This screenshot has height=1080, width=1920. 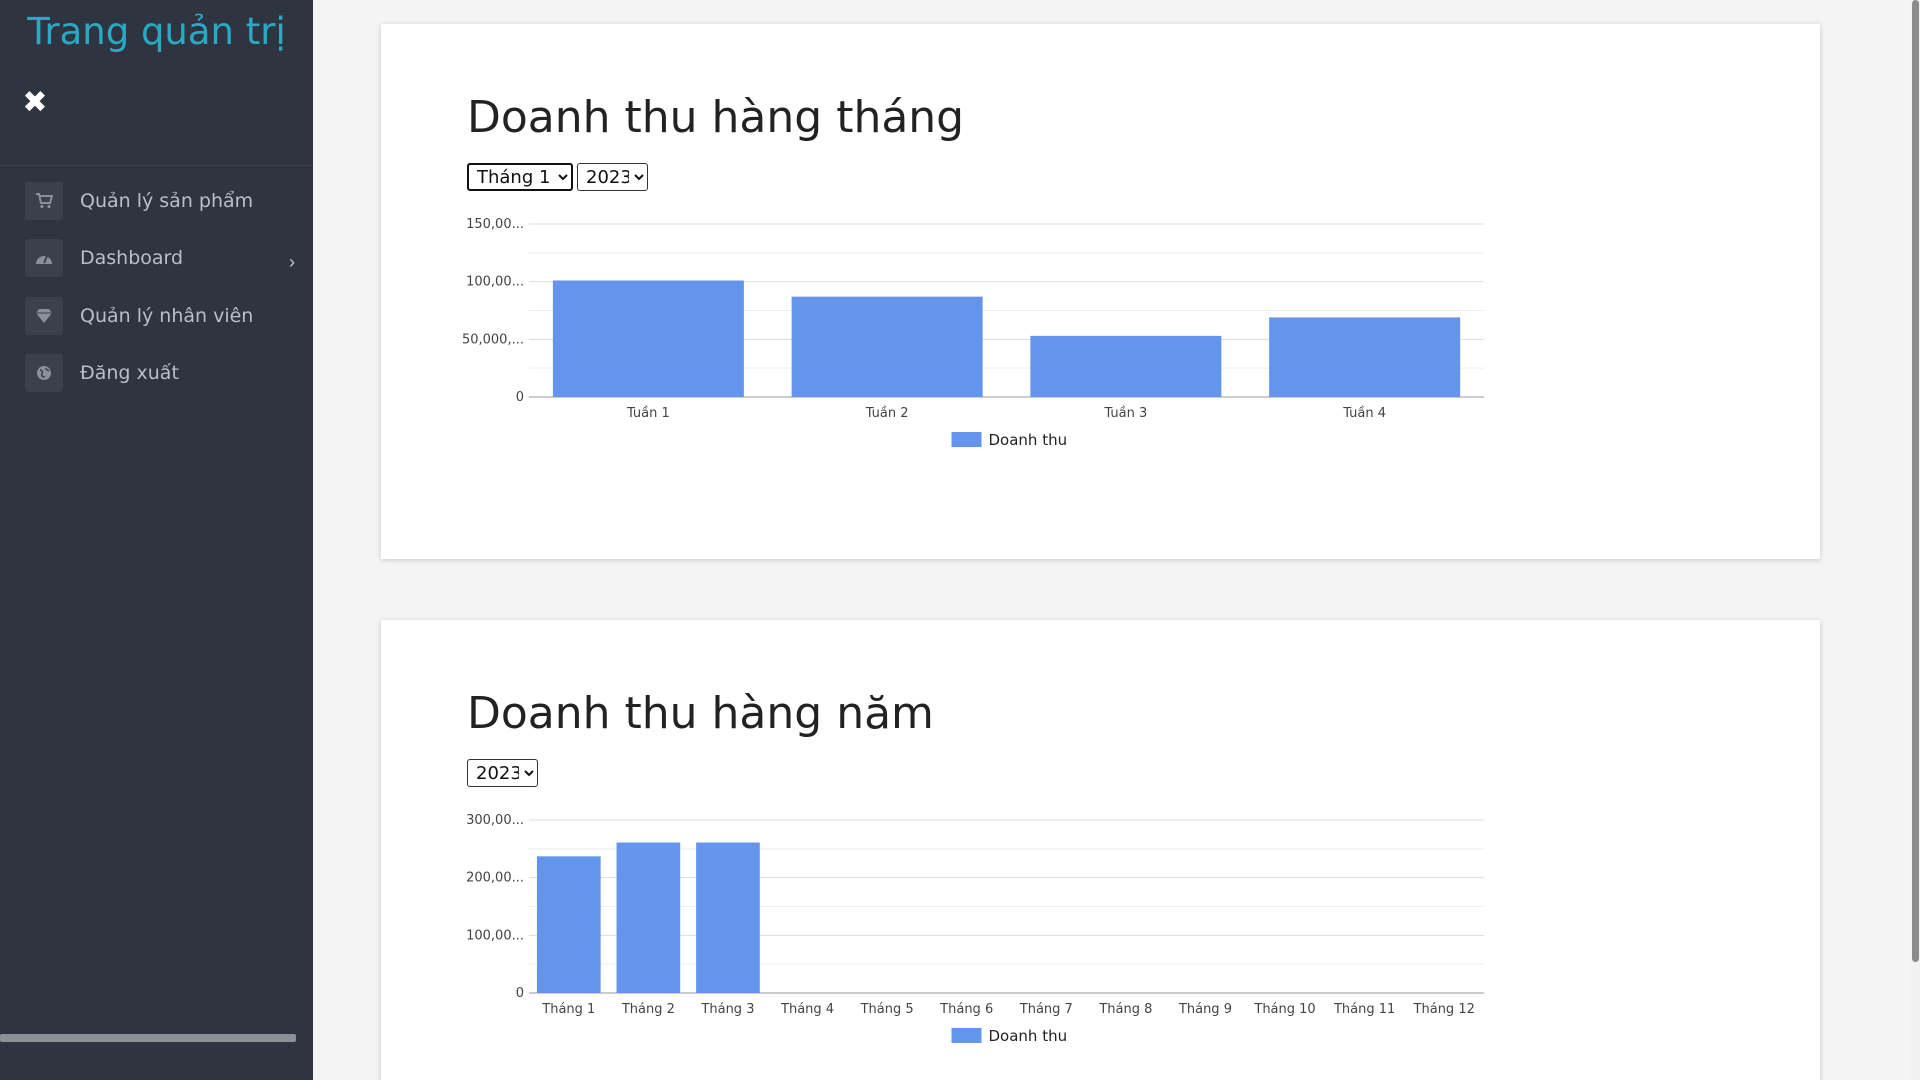 I want to click on page-scrollbar-thumb, so click(x=1915, y=481).